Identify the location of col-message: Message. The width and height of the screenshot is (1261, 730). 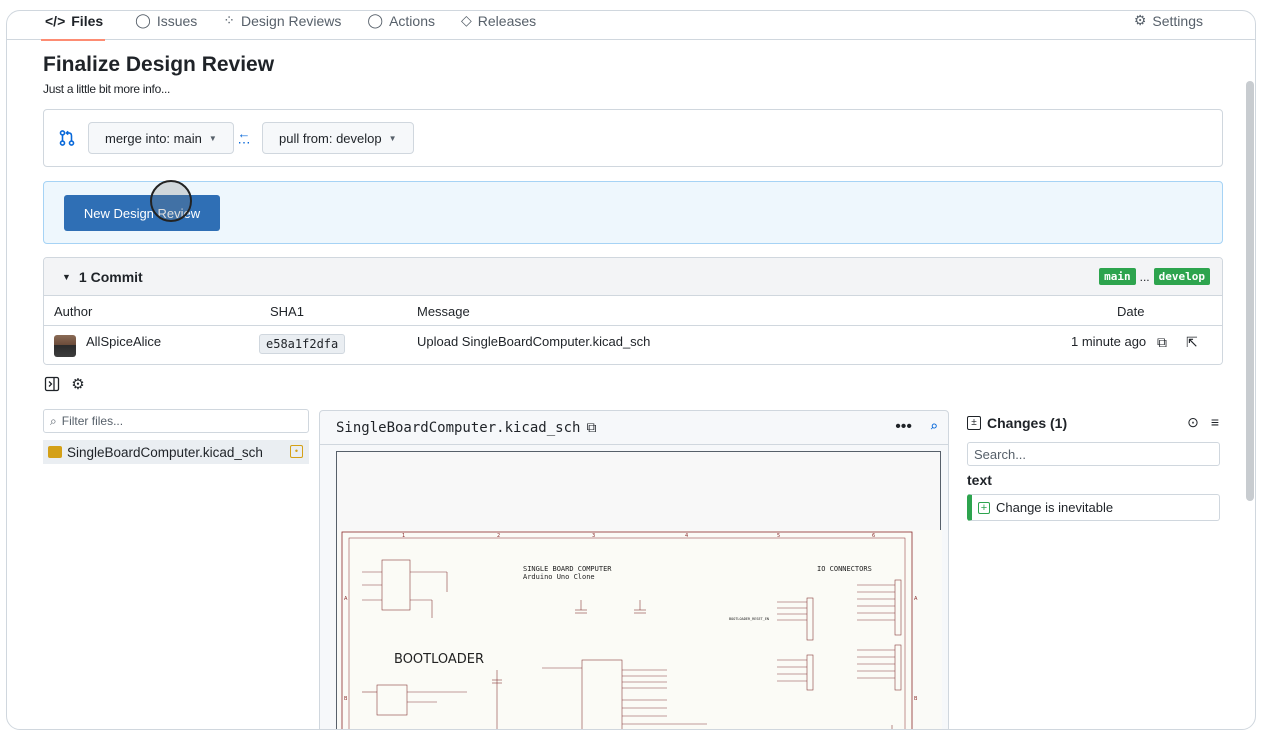
(443, 311).